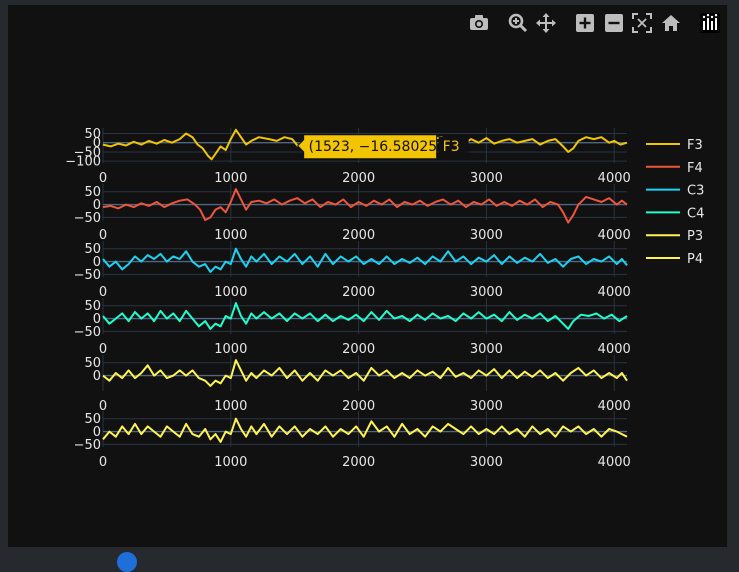 This screenshot has height=572, width=739. What do you see at coordinates (97, 376) in the screenshot?
I see `y-tick-label: 0` at bounding box center [97, 376].